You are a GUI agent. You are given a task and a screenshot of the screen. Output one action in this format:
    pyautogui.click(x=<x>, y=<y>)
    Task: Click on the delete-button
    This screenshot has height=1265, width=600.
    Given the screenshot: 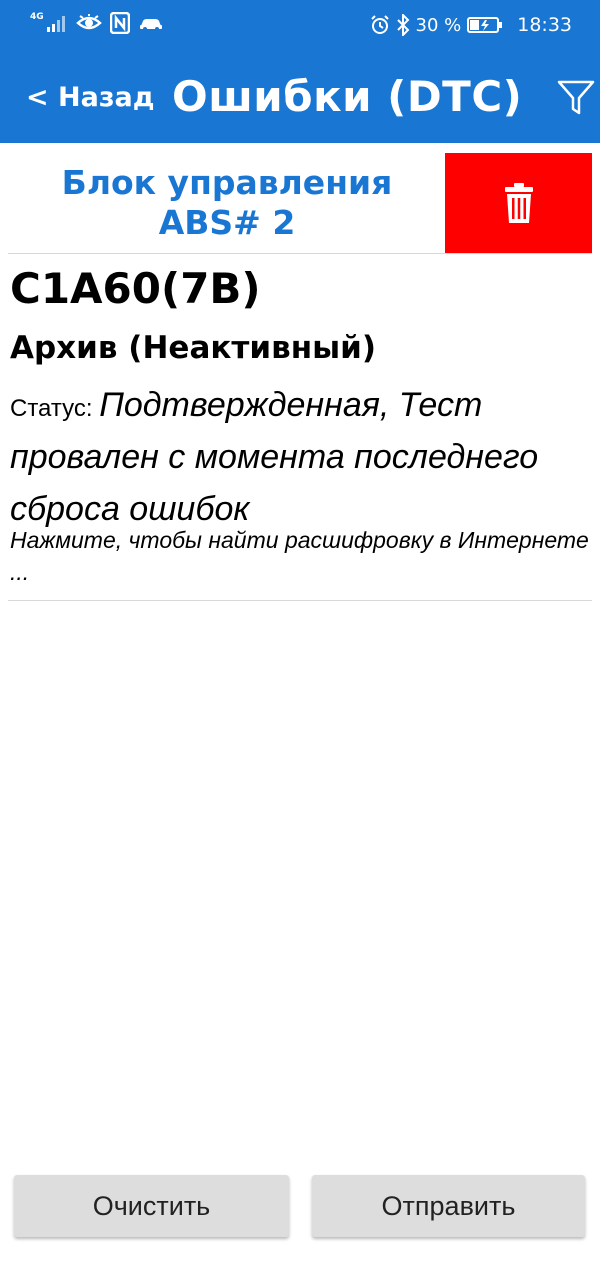 What is the action you would take?
    pyautogui.click(x=518, y=203)
    